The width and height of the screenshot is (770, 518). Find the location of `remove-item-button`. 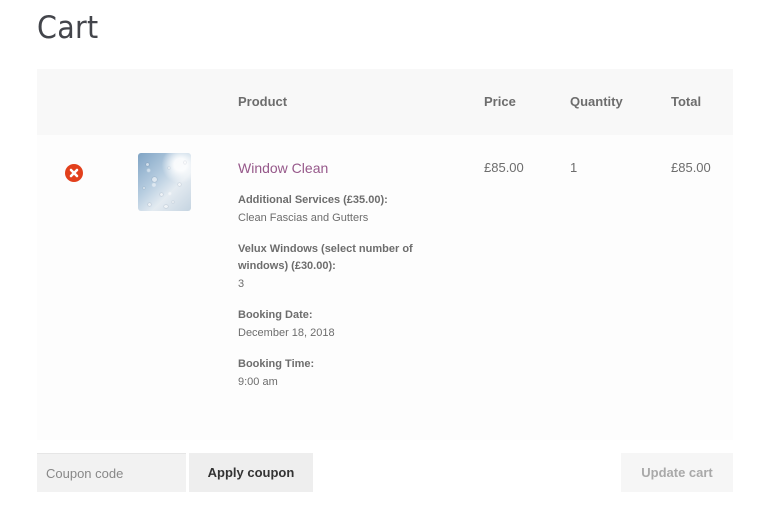

remove-item-button is located at coordinates (74, 173).